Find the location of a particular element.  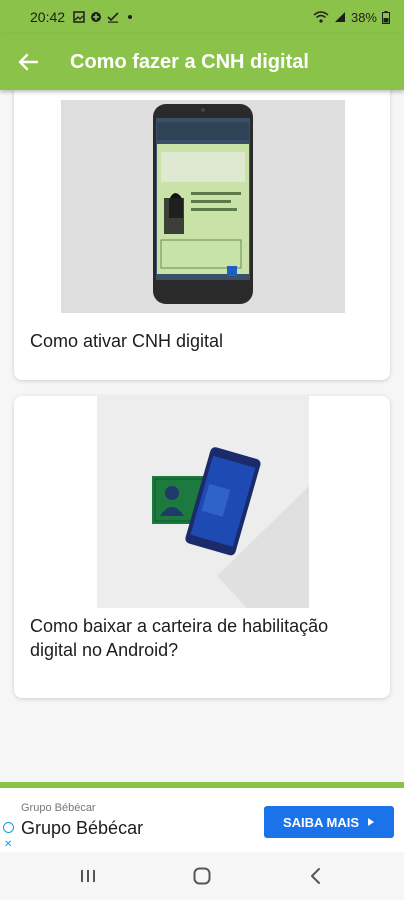

back-nav-button is located at coordinates (316, 876).